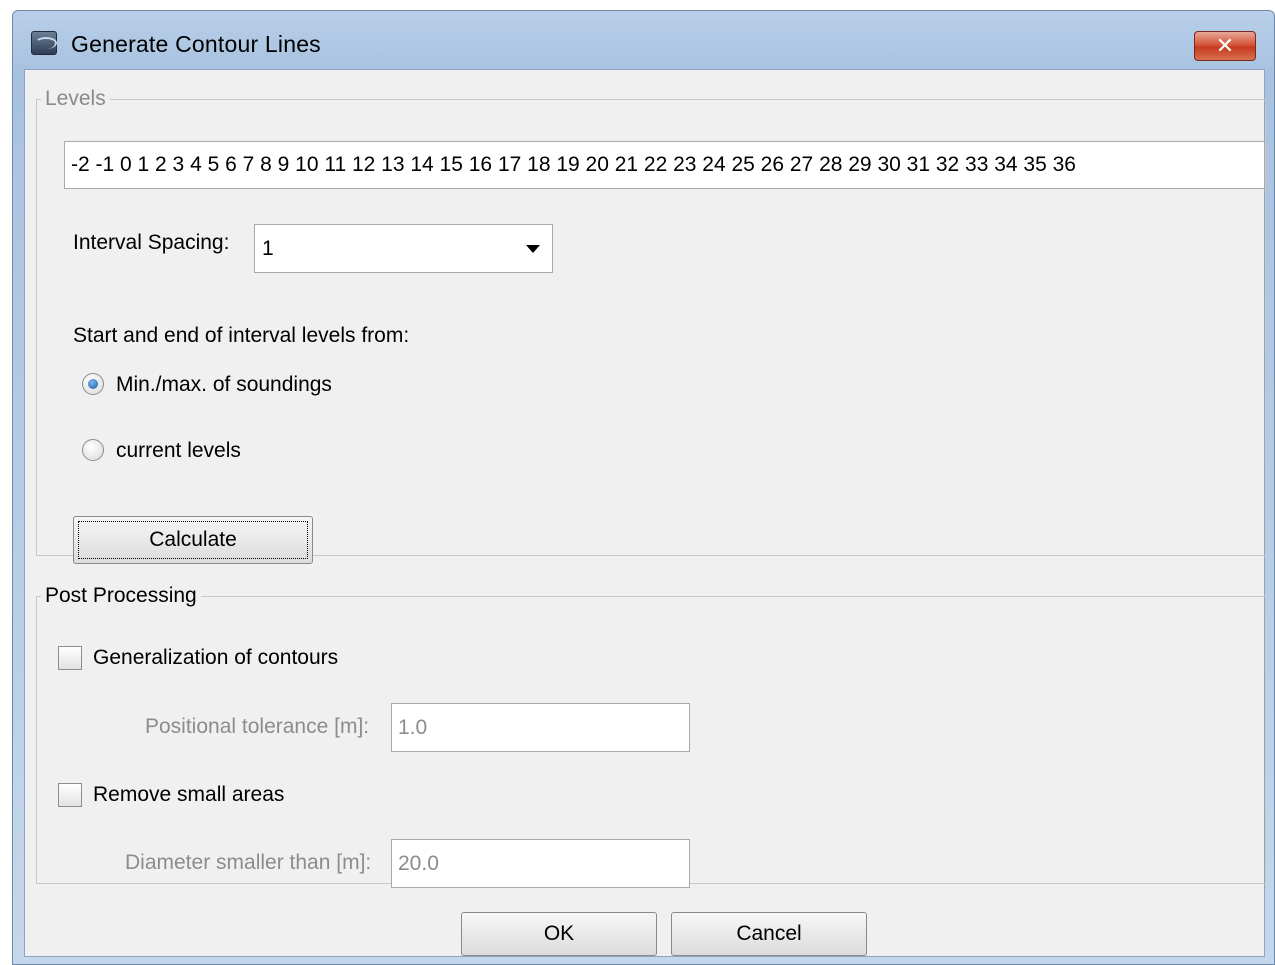  I want to click on tolerance-input: 1.0, so click(540, 727).